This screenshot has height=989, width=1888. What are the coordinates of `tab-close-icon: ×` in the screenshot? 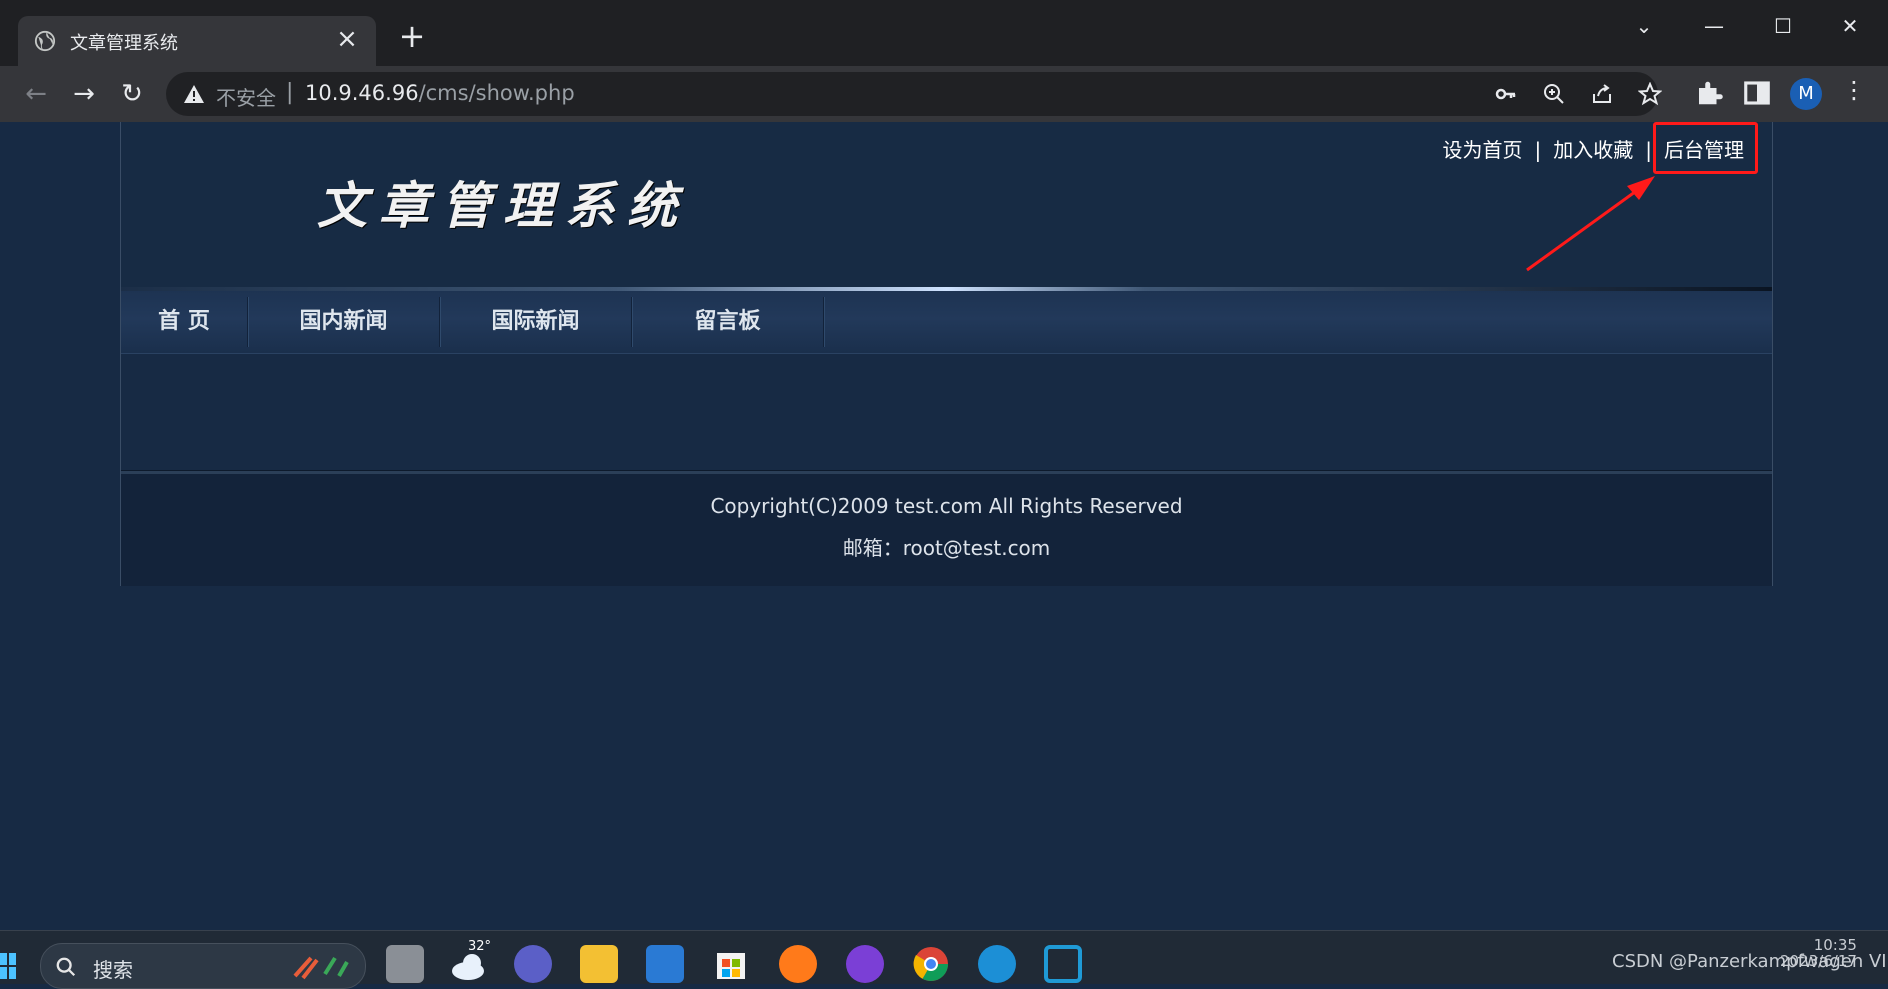 It's located at (347, 39).